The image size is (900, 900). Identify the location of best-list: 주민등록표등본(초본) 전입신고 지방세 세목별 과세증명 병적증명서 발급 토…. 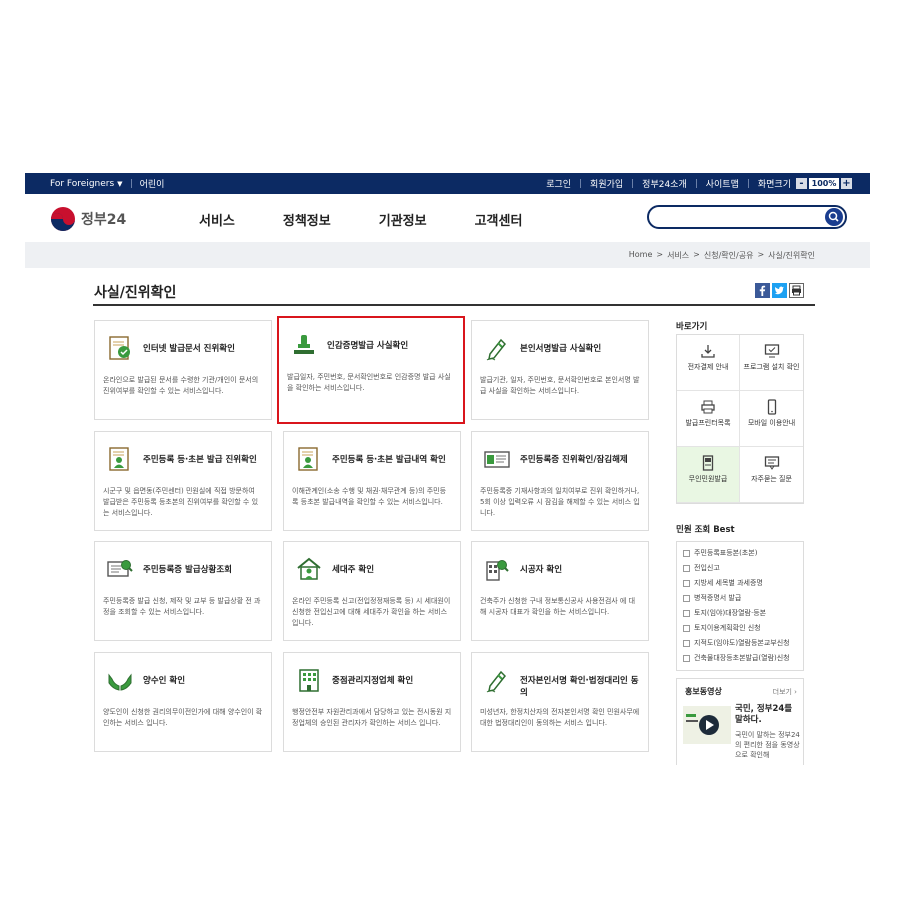
(740, 606).